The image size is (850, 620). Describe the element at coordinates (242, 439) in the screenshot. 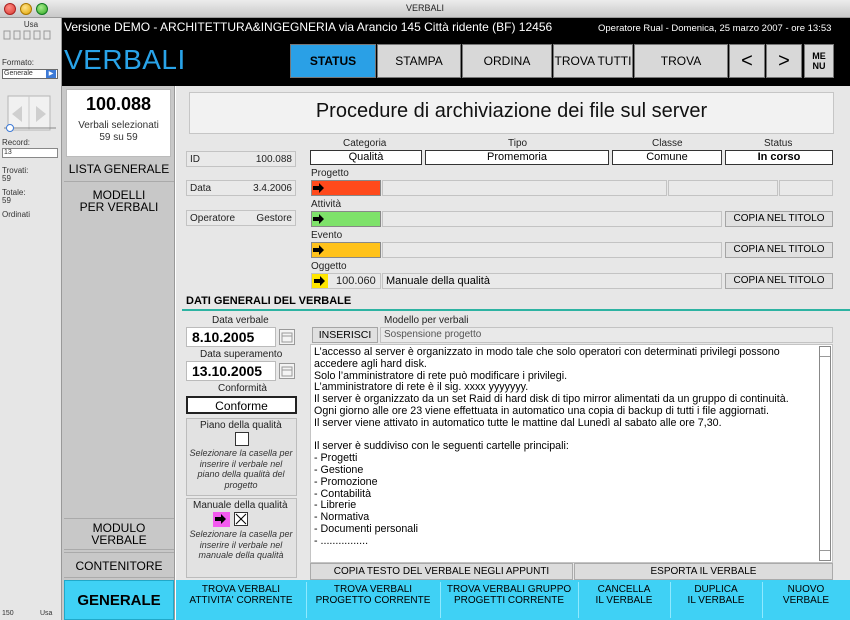

I see `piano-qualita-checkbox` at that location.